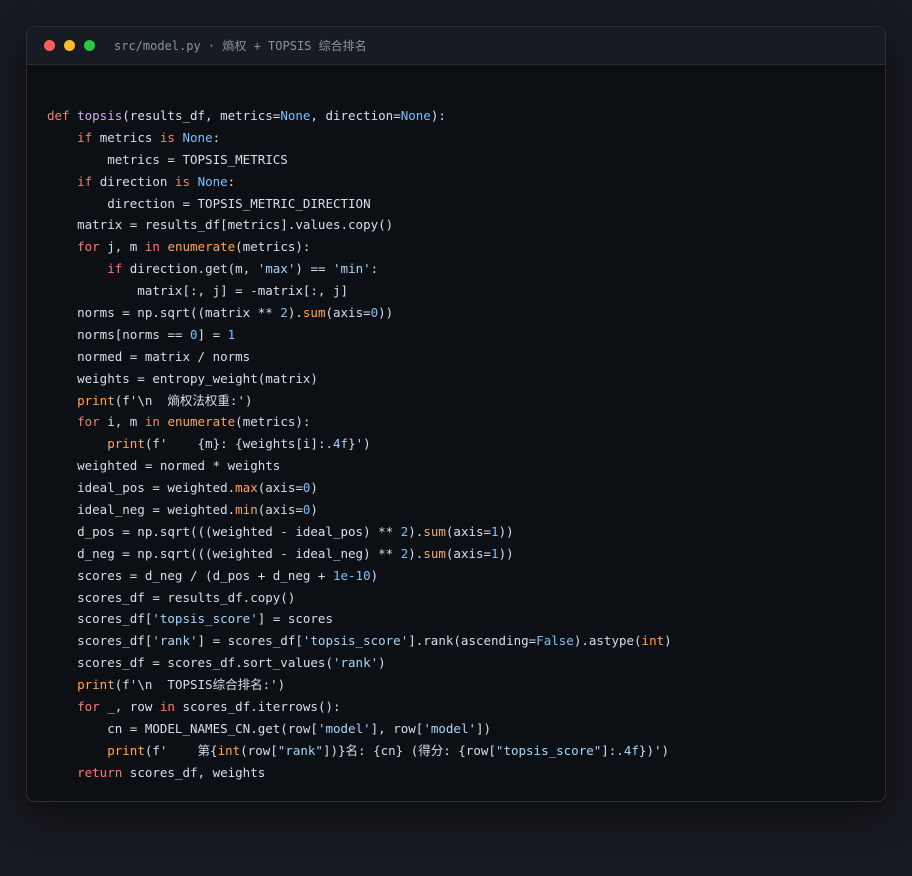 This screenshot has width=912, height=876. I want to click on minimize-dot-icon, so click(69, 45).